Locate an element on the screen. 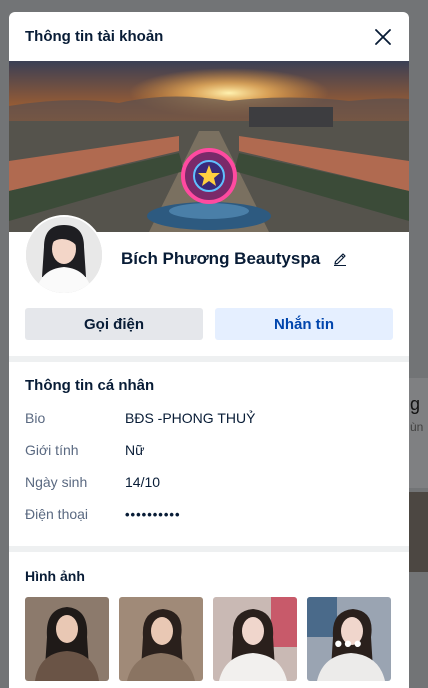 The height and width of the screenshot is (688, 428). info-value: BĐS -PHONG THUỶ is located at coordinates (190, 418).